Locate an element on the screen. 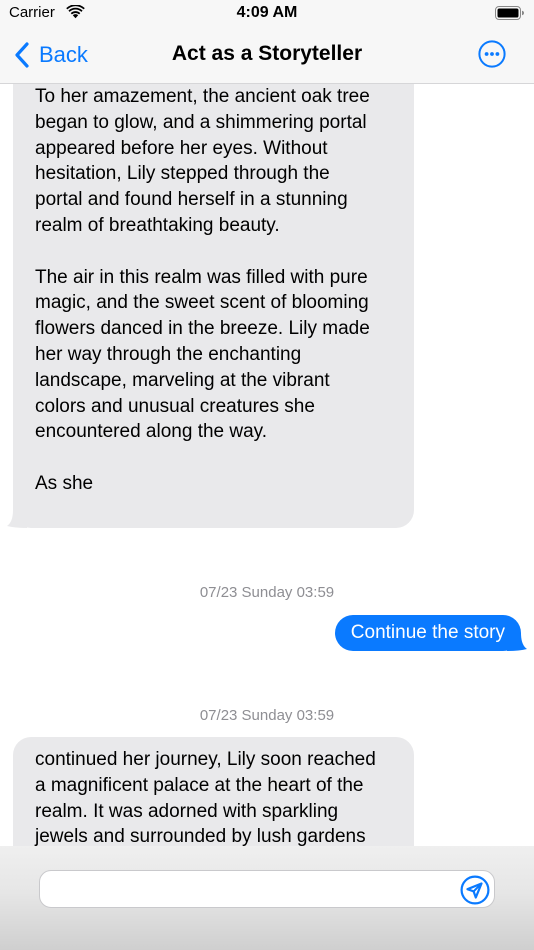 This screenshot has height=950, width=534. navigation-bar: Back Act as a Storyteller is located at coordinates (267, 56).